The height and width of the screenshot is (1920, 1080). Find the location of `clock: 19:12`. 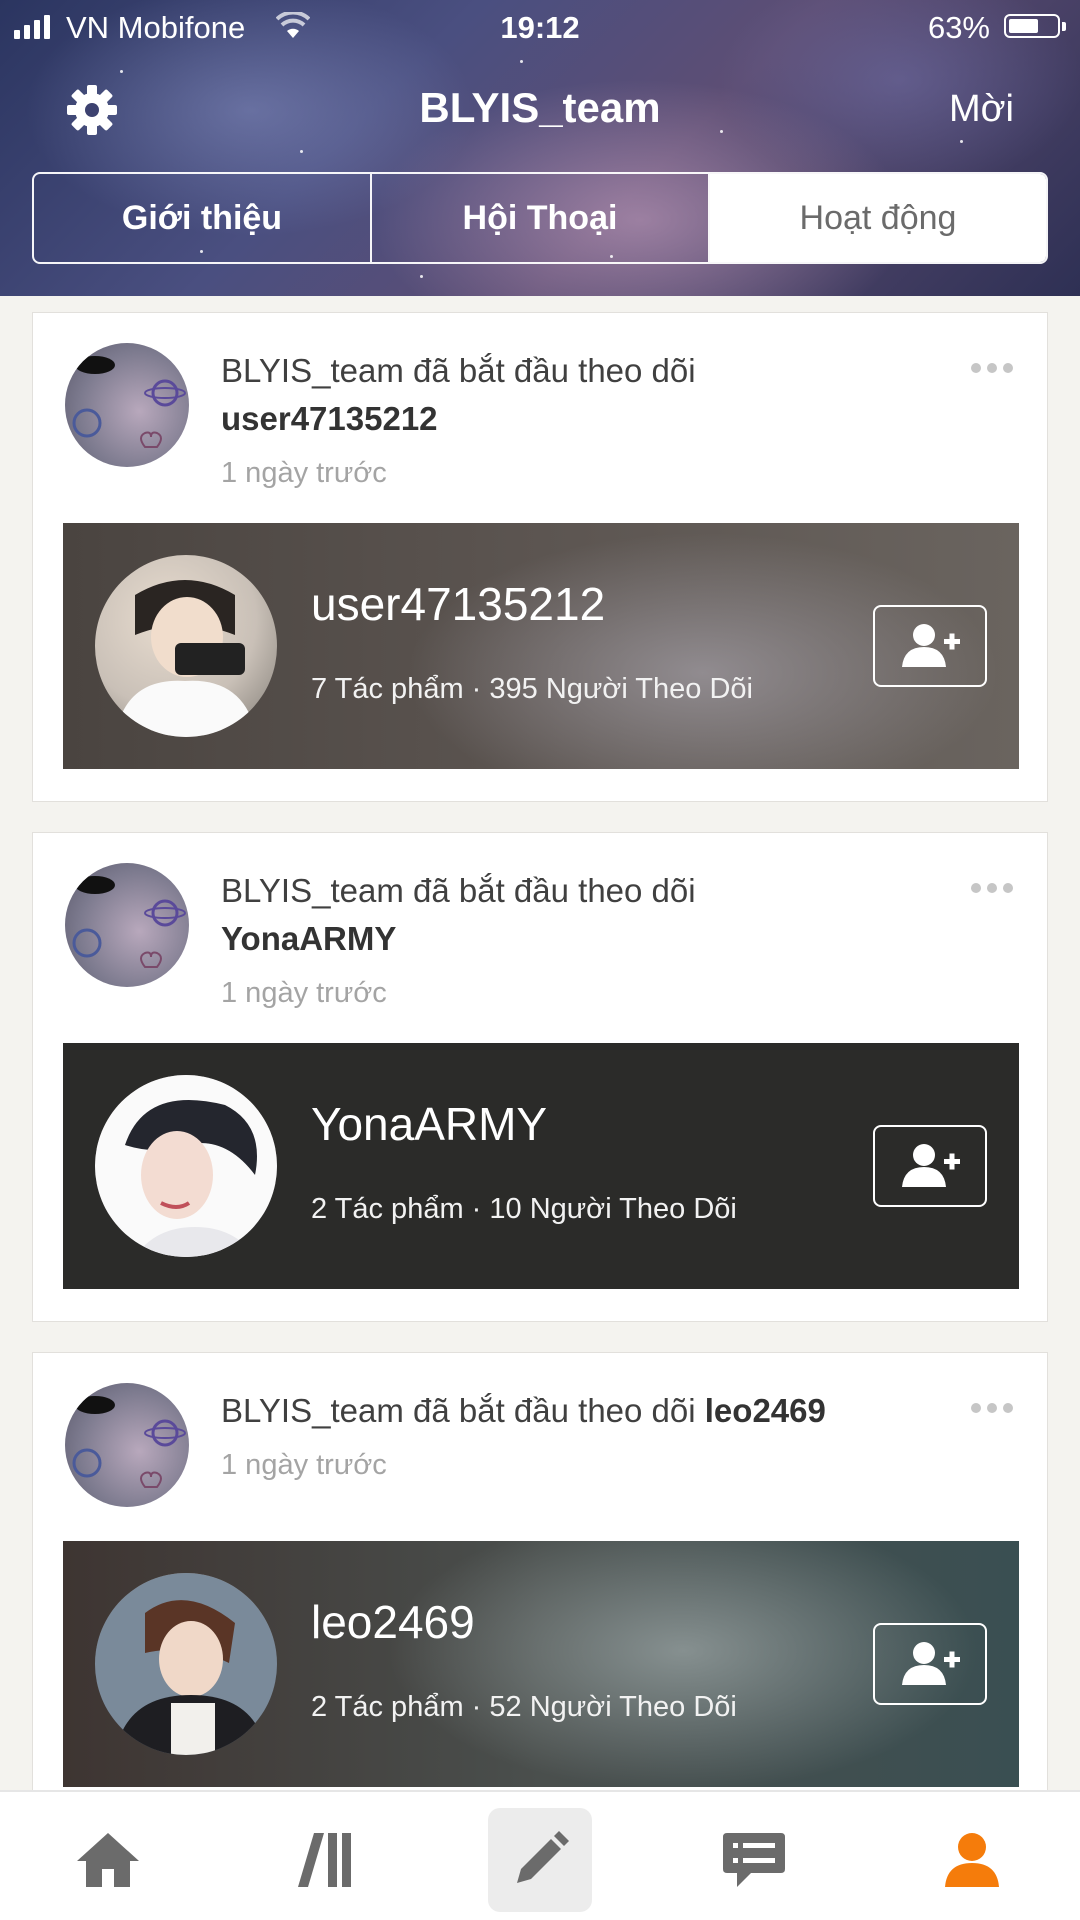

clock: 19:12 is located at coordinates (540, 27).